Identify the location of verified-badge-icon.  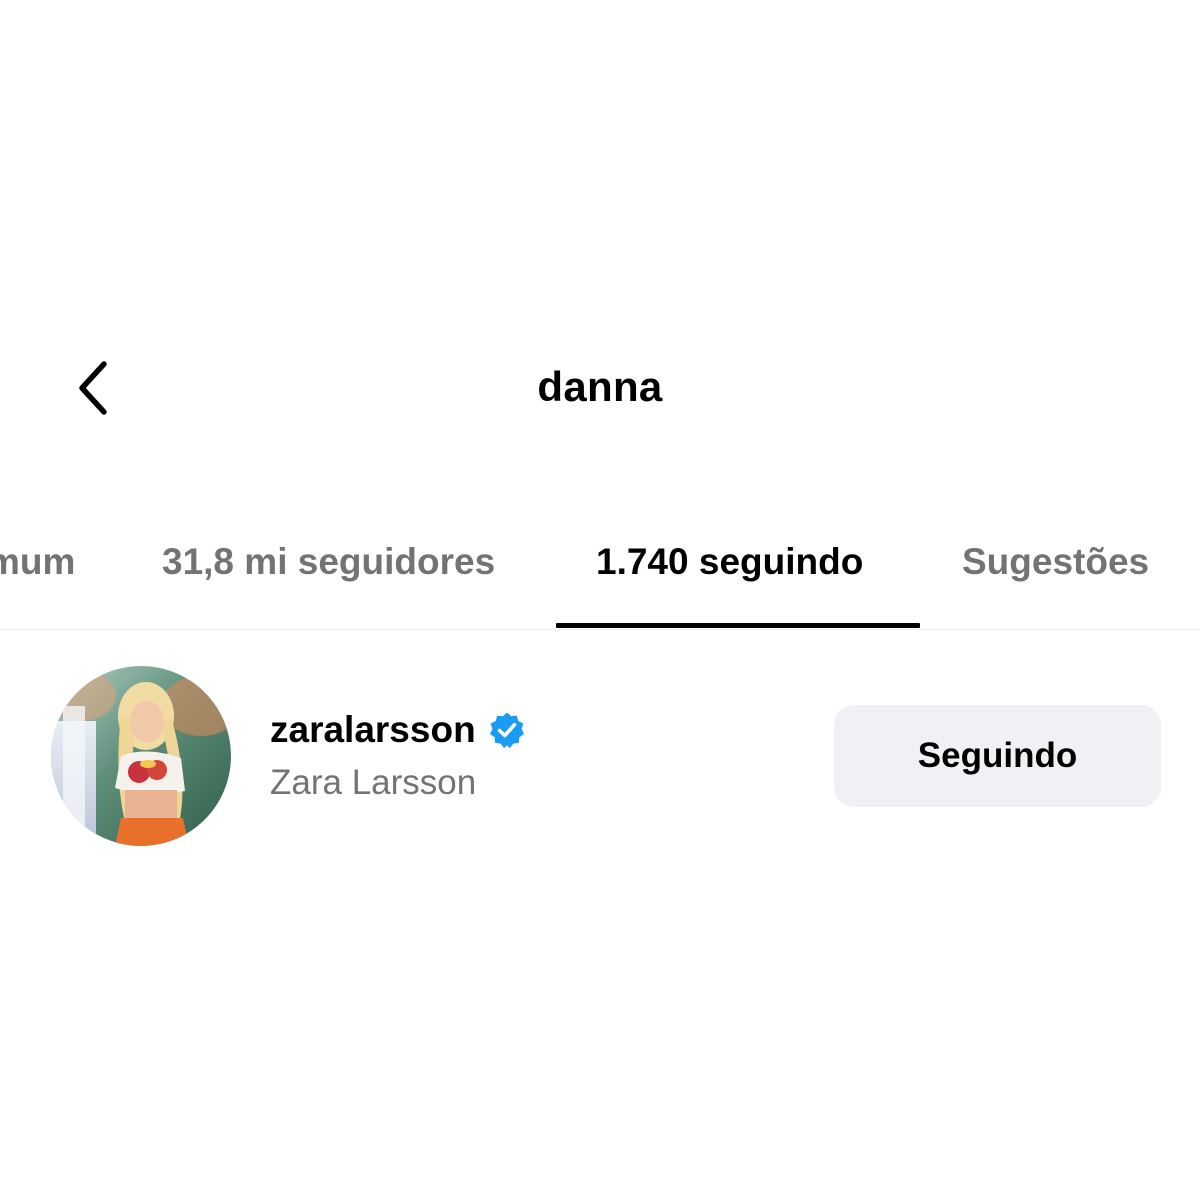
(507, 730).